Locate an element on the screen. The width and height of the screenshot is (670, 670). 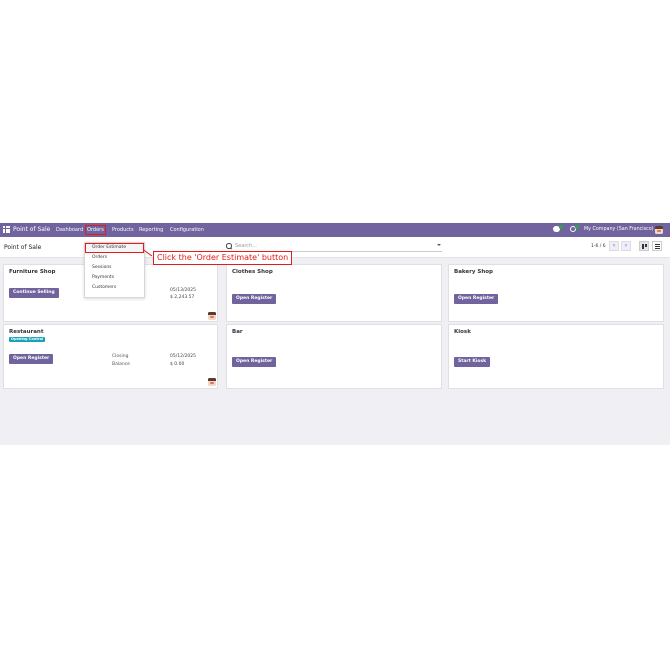
search-options-chevron-down-icon is located at coordinates (439, 245).